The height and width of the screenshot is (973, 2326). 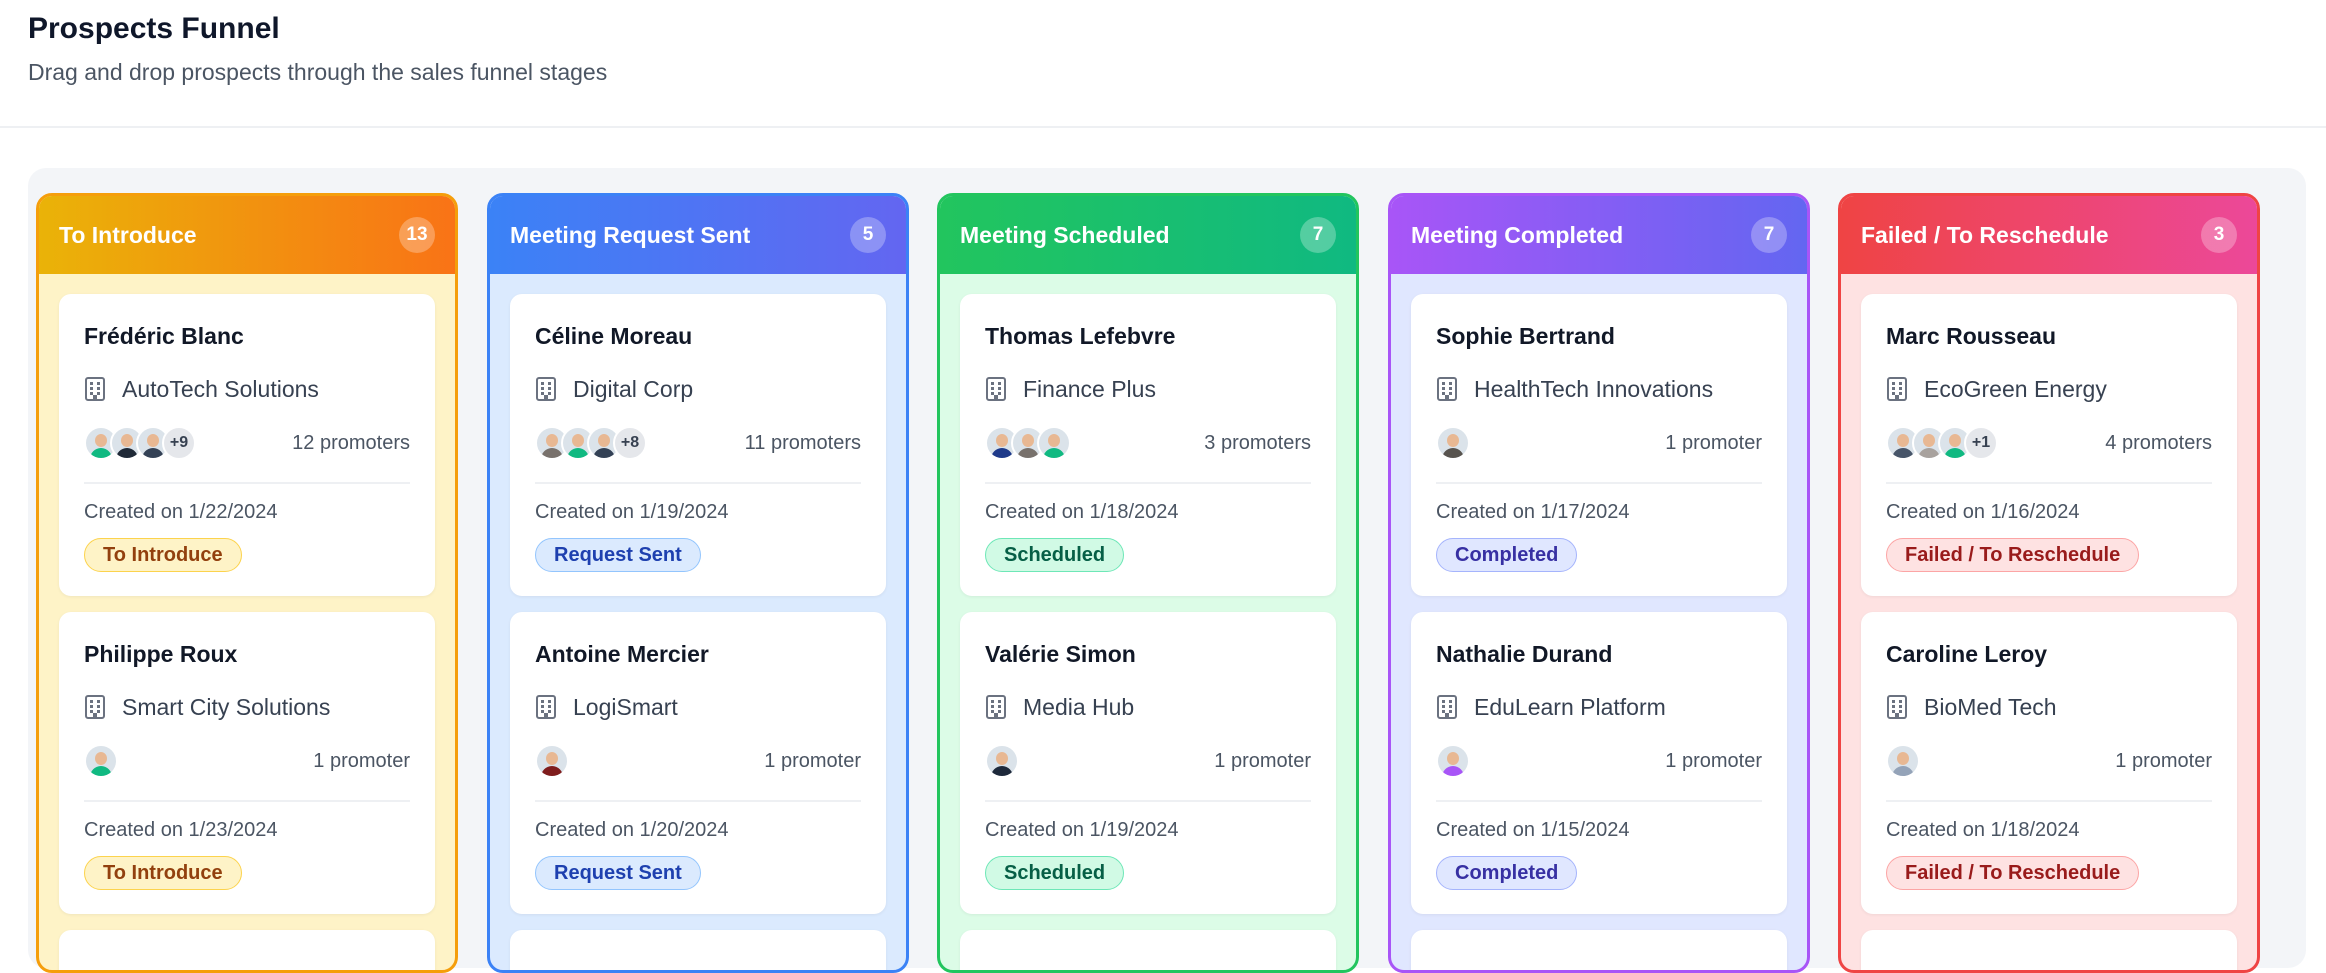 I want to click on created-date: Created on 1/22/2024, so click(x=181, y=512).